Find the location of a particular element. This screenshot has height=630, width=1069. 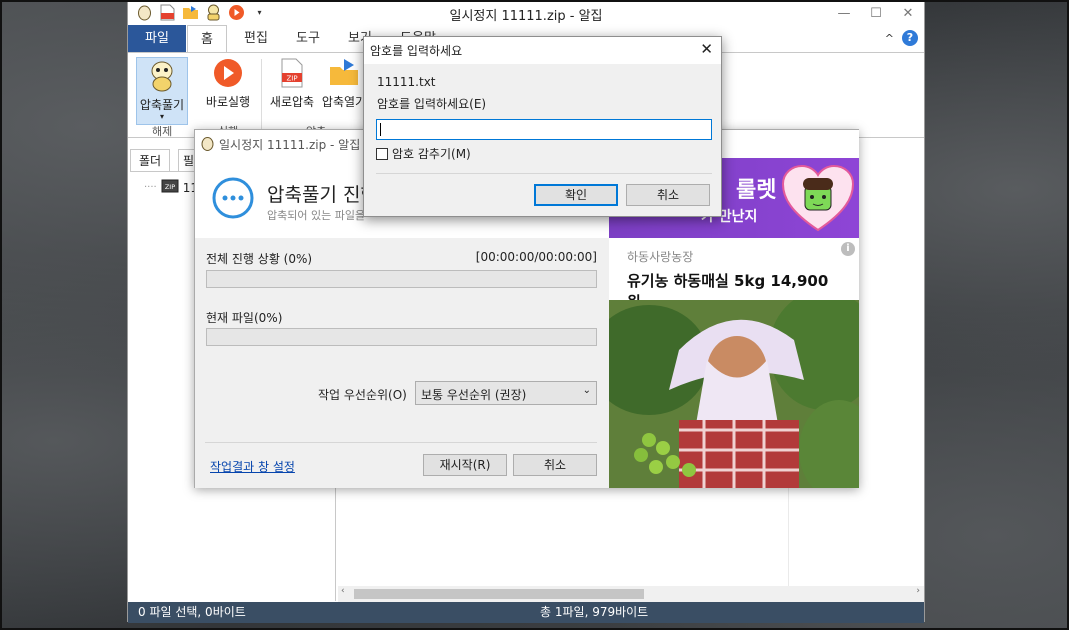

in-progress-icon is located at coordinates (233, 199).